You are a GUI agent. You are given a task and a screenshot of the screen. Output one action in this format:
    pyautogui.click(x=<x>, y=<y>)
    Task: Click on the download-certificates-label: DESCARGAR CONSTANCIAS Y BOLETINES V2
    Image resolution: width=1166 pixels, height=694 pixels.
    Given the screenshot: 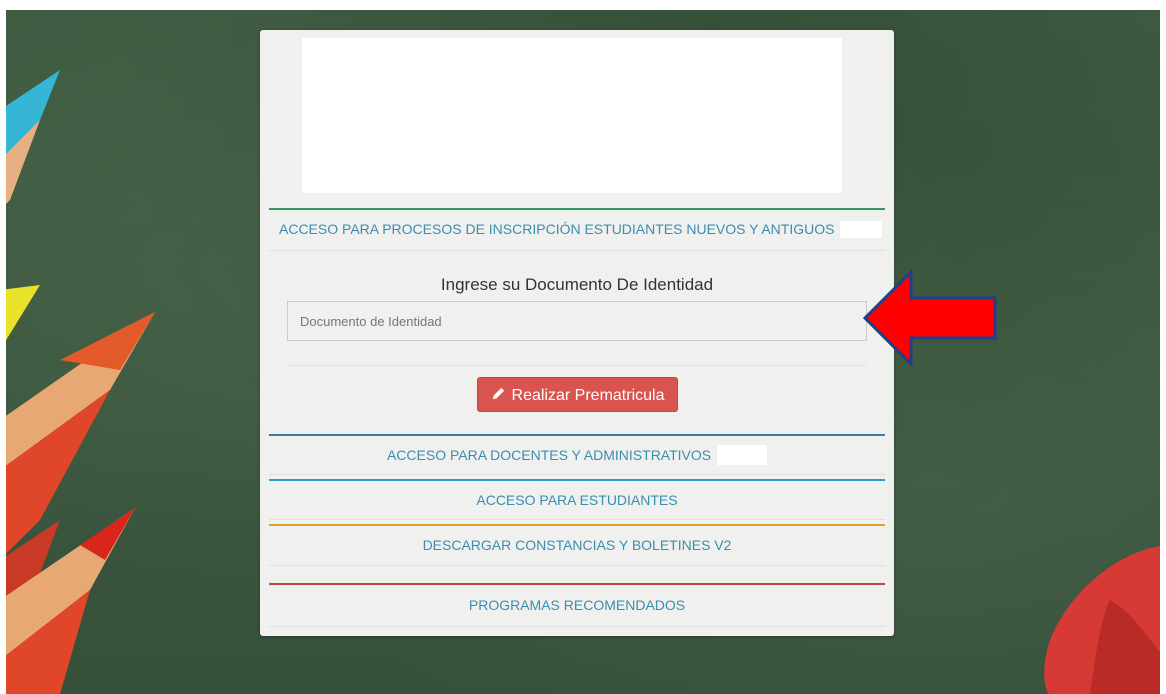 What is the action you would take?
    pyautogui.click(x=577, y=545)
    